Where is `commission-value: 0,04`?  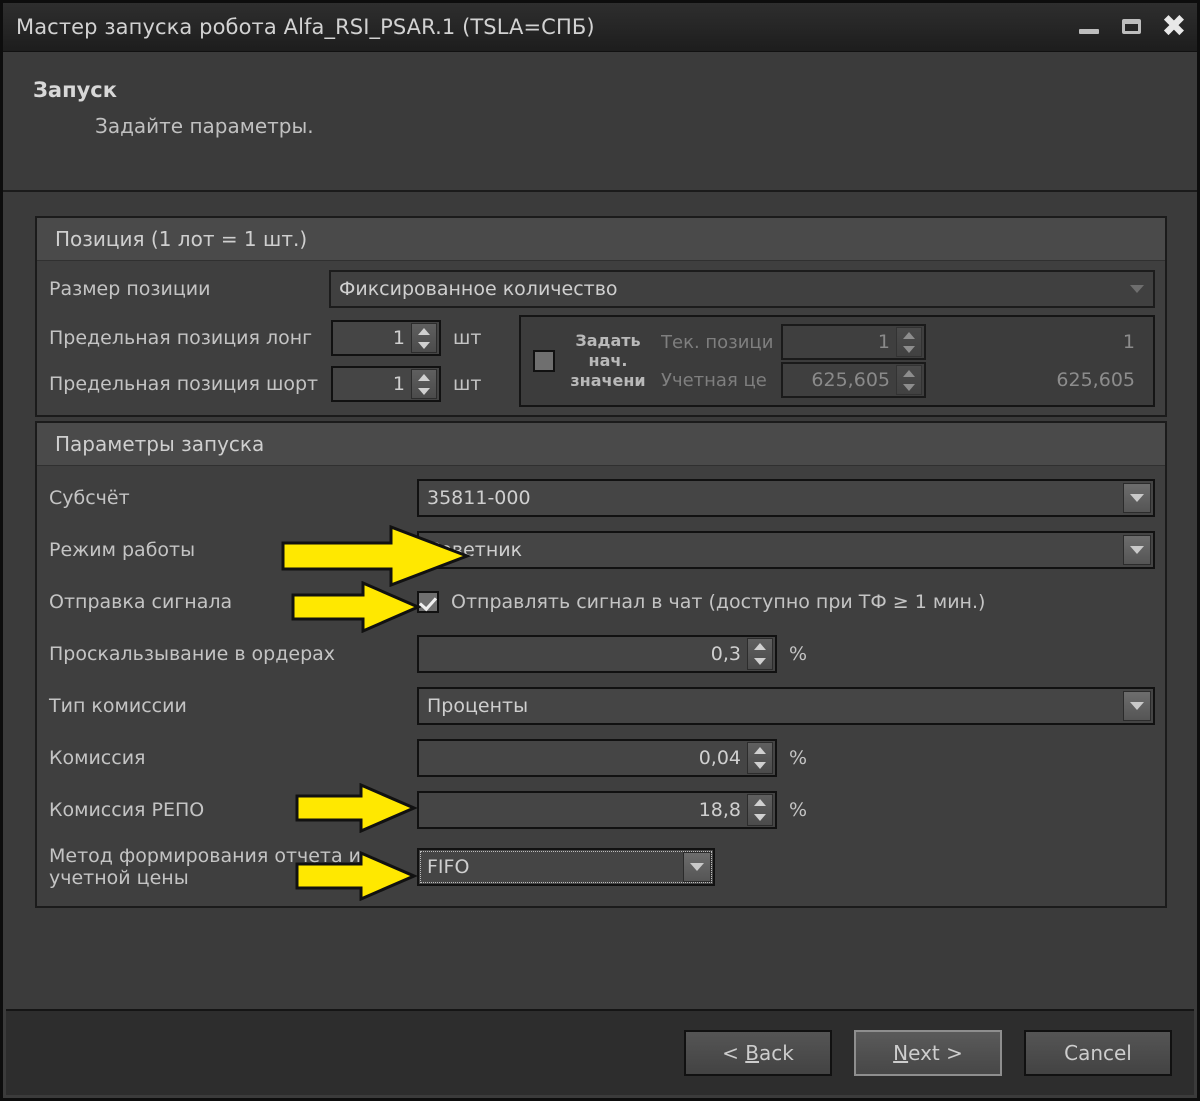 commission-value: 0,04 is located at coordinates (719, 758).